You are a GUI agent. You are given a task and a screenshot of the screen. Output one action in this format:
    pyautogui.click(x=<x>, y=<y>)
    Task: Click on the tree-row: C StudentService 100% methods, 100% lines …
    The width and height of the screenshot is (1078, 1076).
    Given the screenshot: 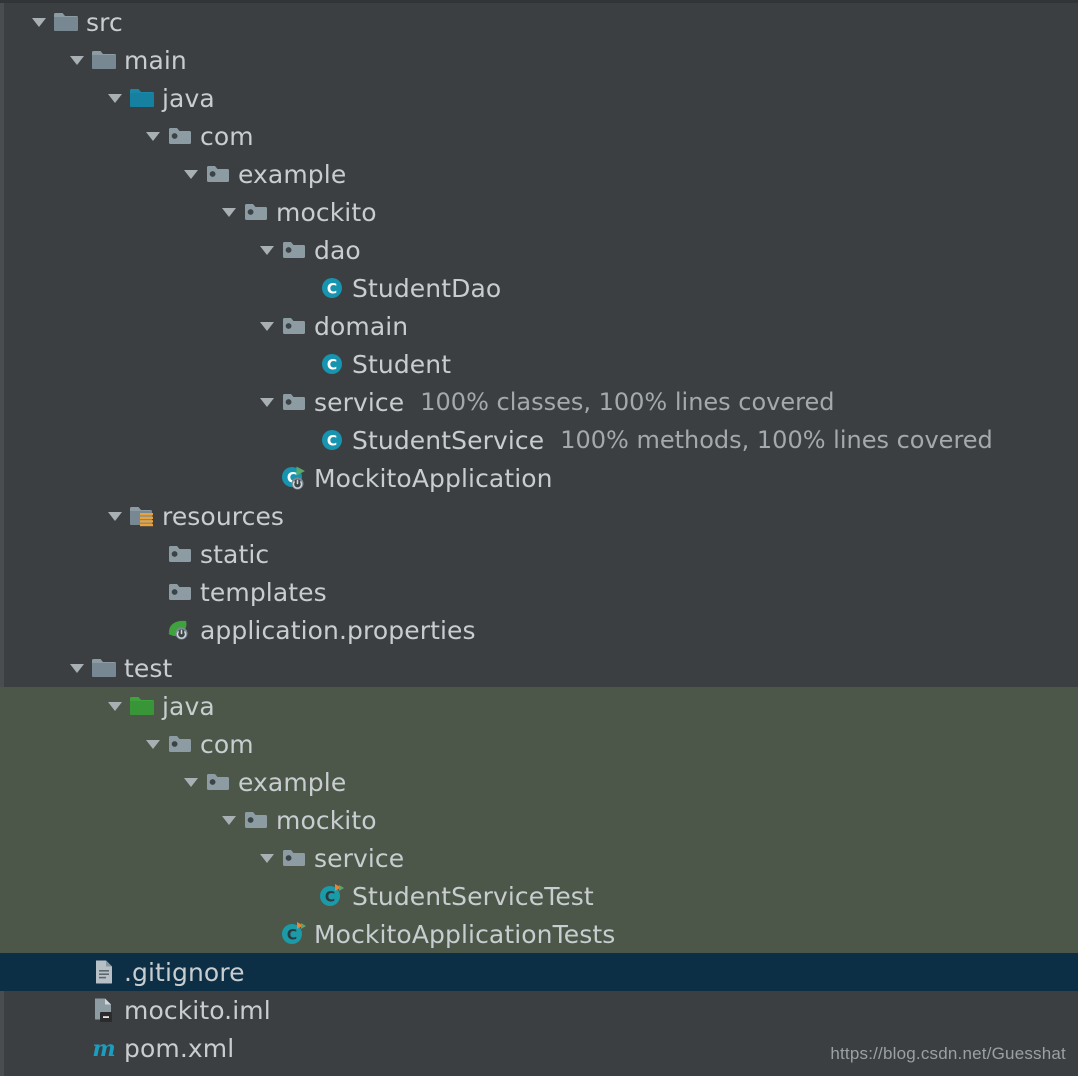 What is the action you would take?
    pyautogui.click(x=539, y=440)
    